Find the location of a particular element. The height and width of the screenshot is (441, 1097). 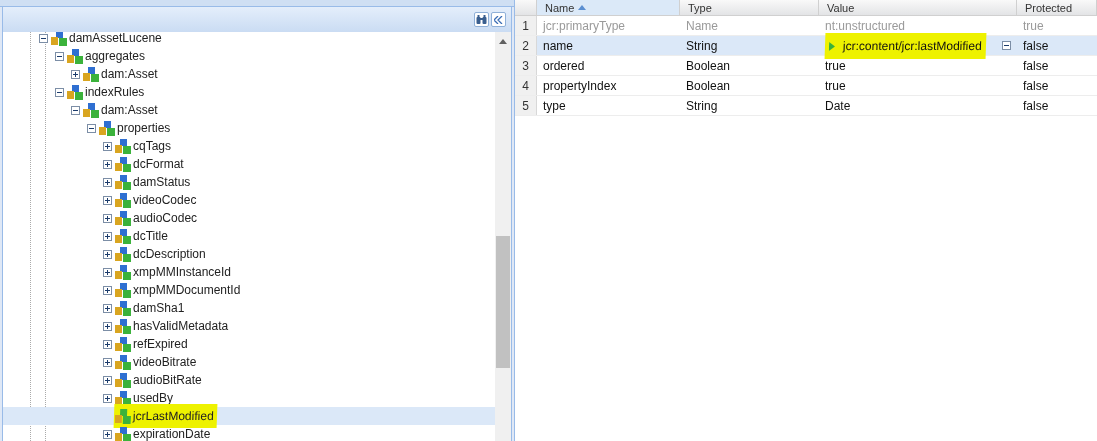

tree-row: audioCodec is located at coordinates (249, 218).